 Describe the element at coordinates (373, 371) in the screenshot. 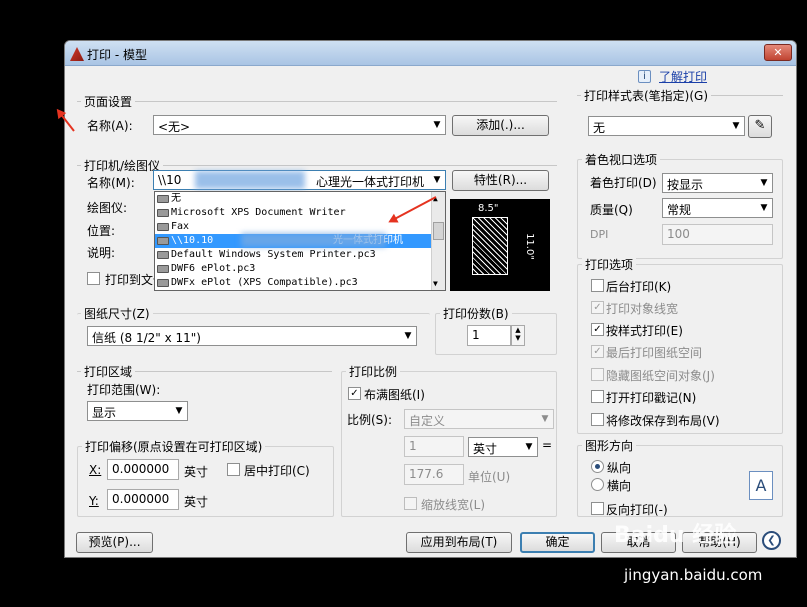

I see `plot-scale-label: 打印比例` at that location.